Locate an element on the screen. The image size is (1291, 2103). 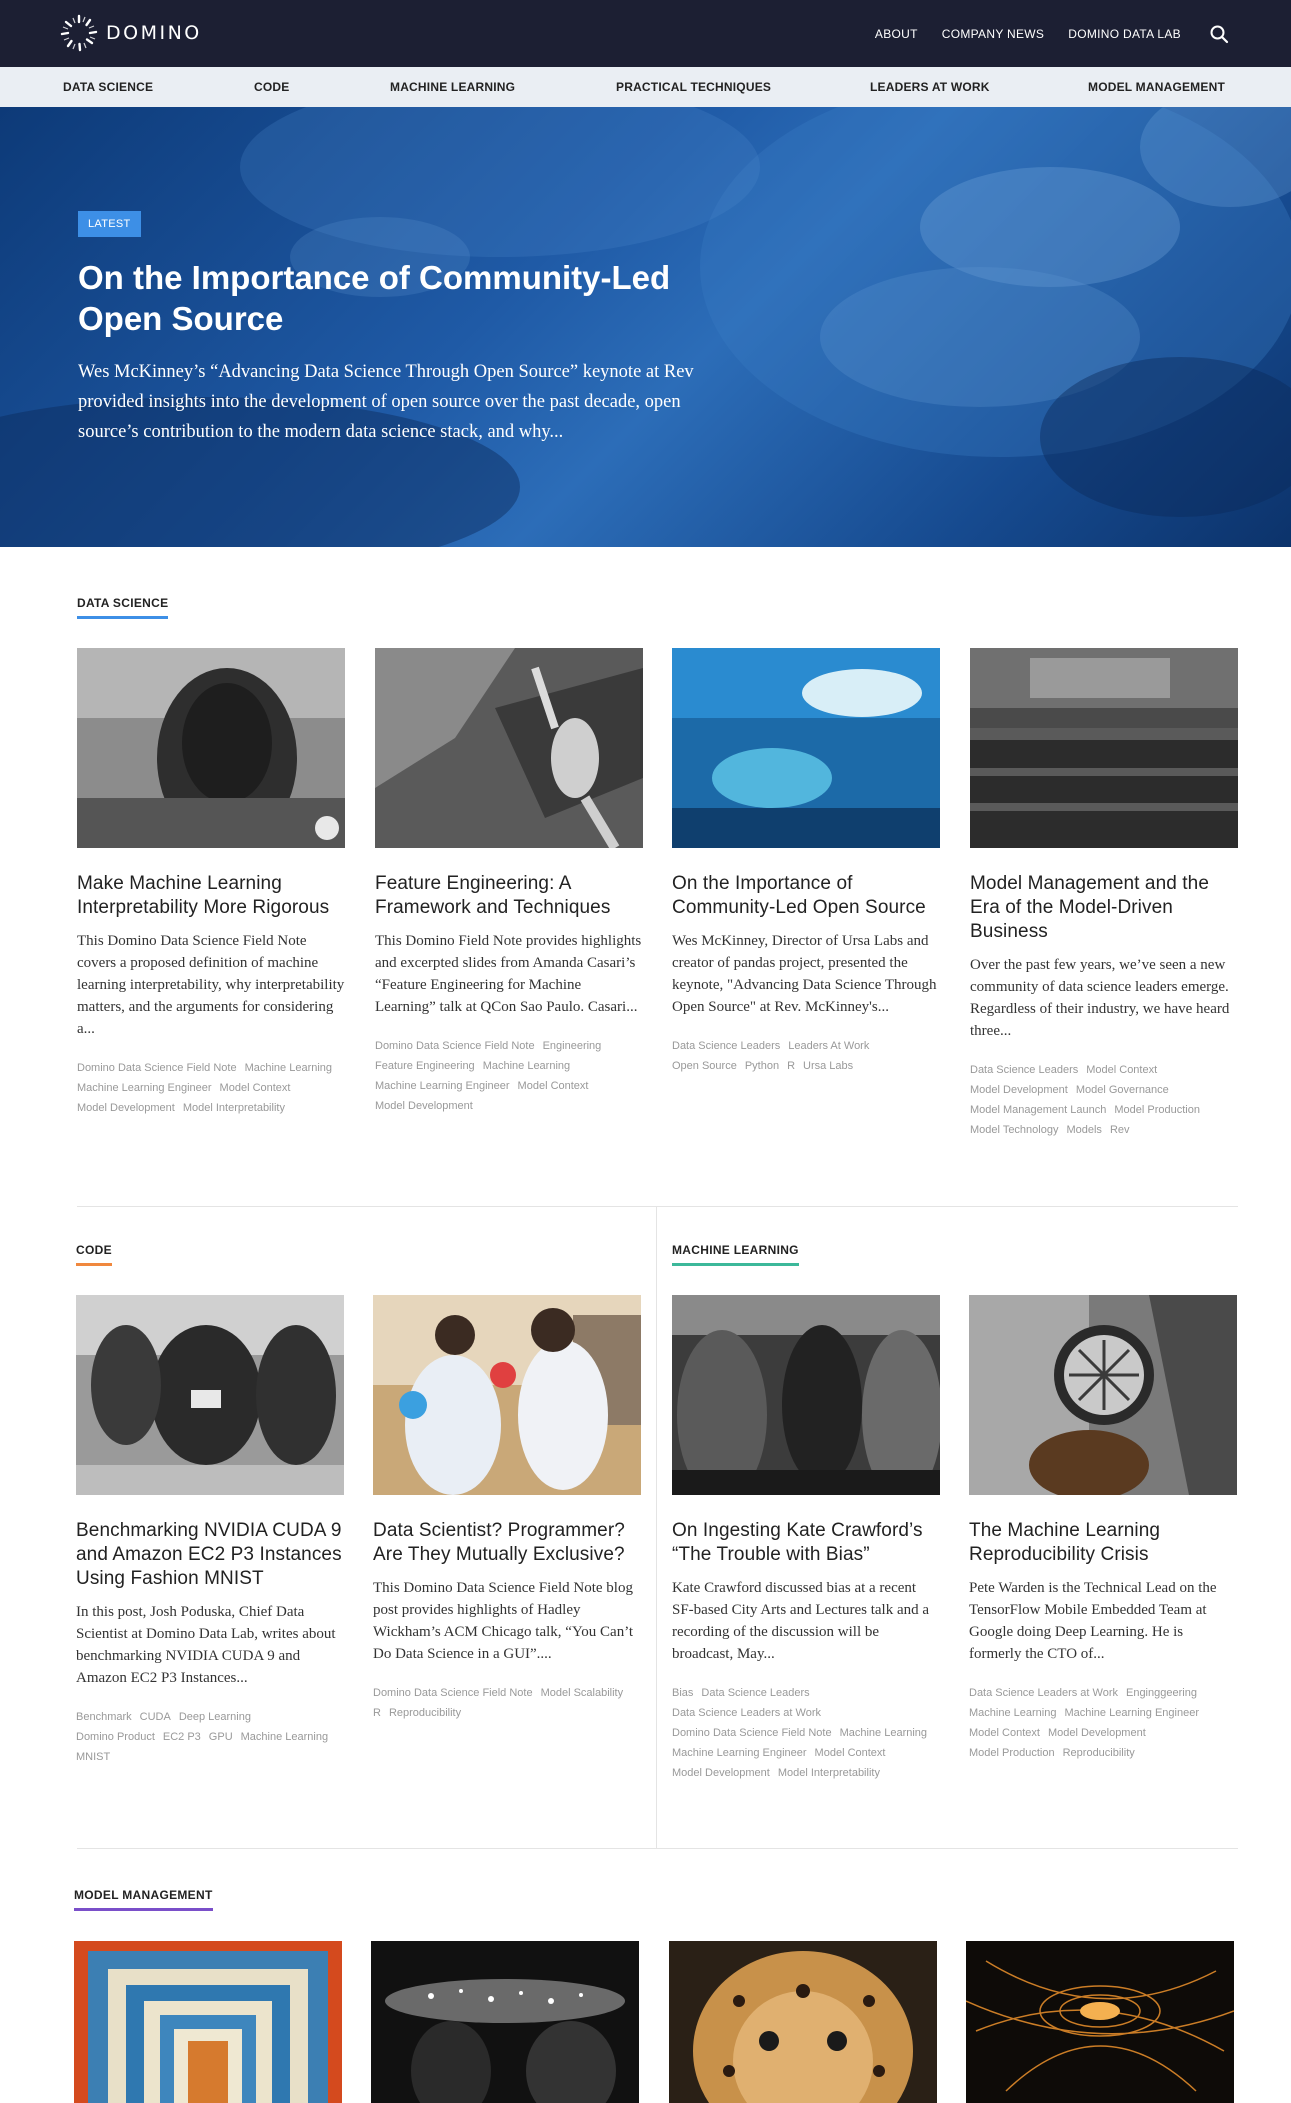
category-leaders-at-work: LEADERS AT WORK is located at coordinates (930, 87).